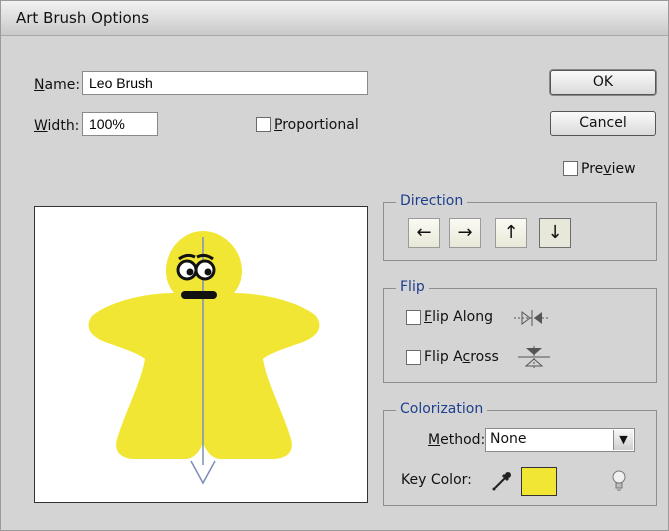  I want to click on direction-left-button: ←, so click(424, 233).